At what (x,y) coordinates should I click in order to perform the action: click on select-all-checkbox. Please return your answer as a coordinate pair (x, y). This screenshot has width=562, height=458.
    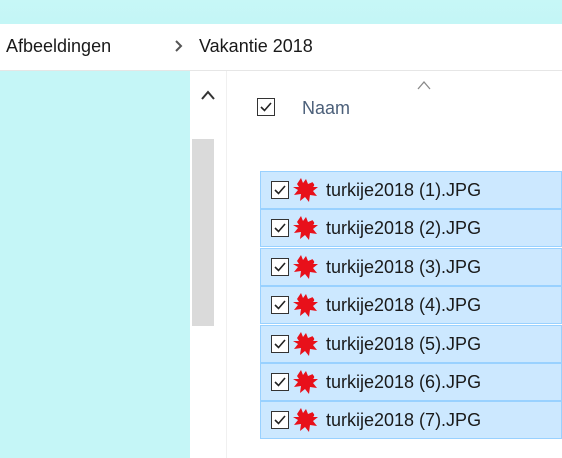
    Looking at the image, I should click on (266, 107).